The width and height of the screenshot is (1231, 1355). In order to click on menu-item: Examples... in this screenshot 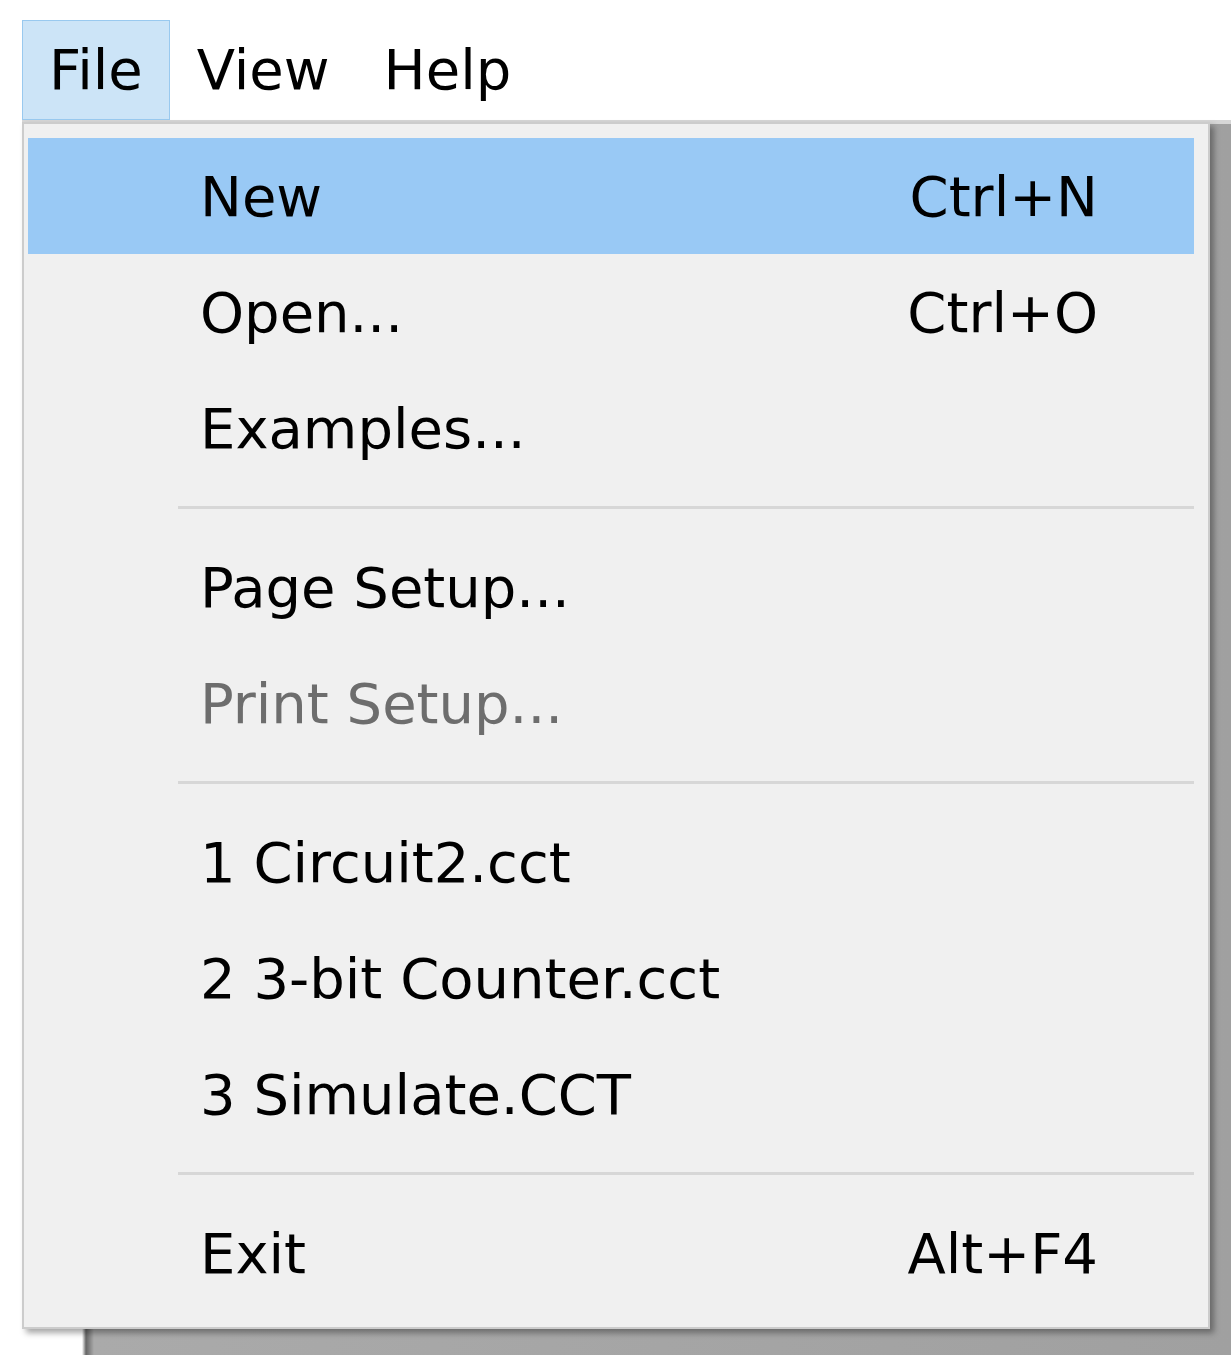, I will do `click(611, 428)`.